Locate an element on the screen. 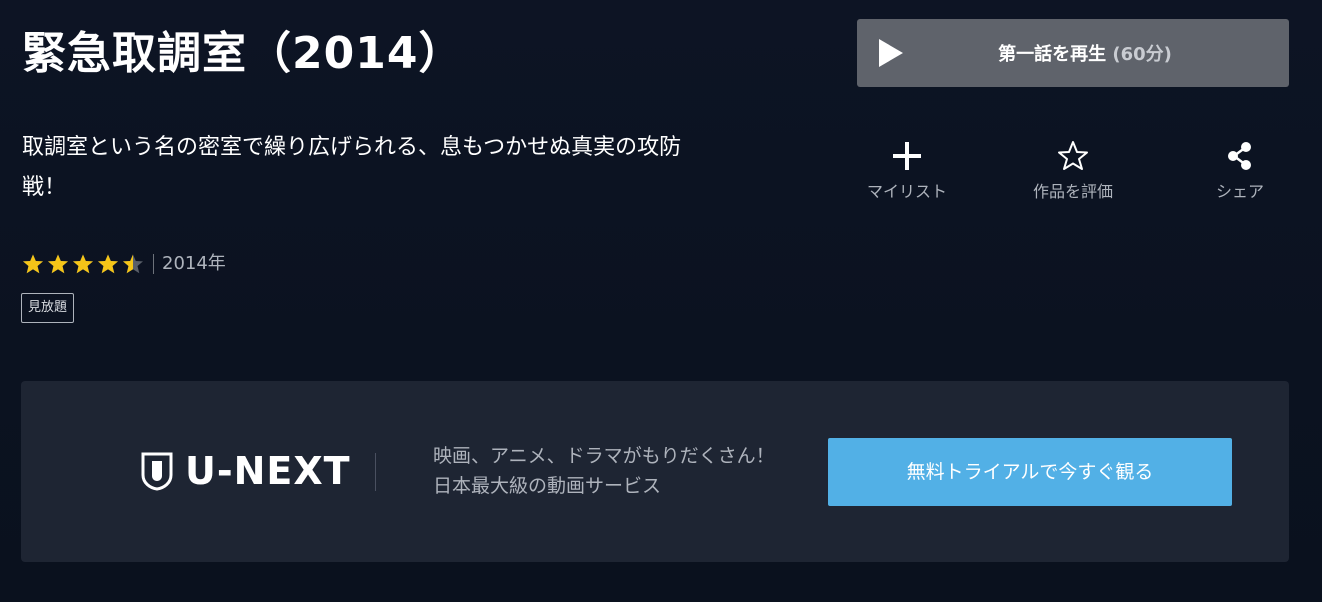  banner-copy: 映画、アニメ、ドラマがもりだくさん！ 日本最大級の動画サービス is located at coordinates (604, 471).